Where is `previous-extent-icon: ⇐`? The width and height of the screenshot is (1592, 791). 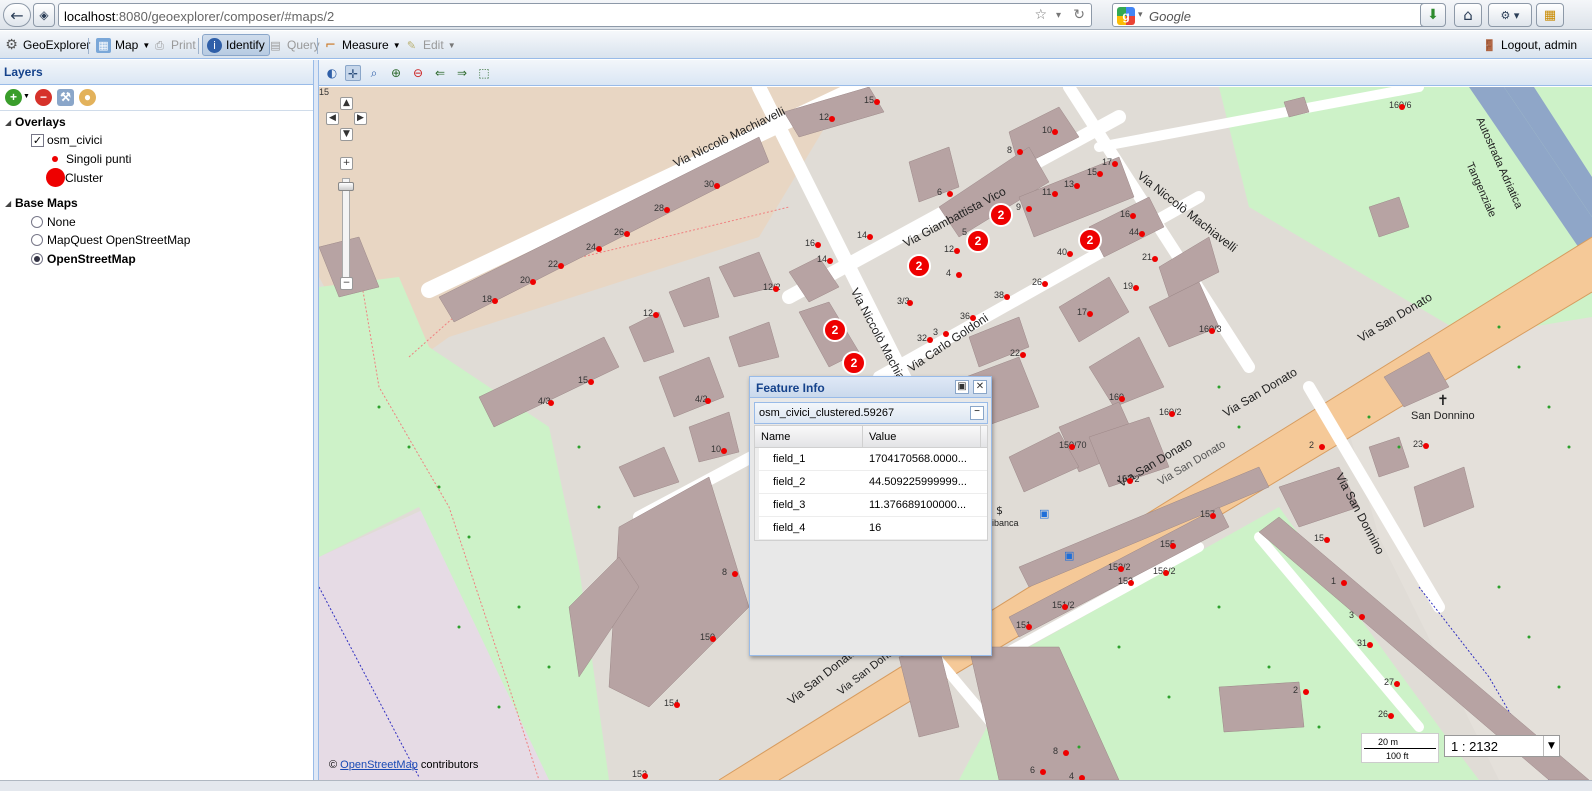
previous-extent-icon: ⇐ is located at coordinates (440, 73).